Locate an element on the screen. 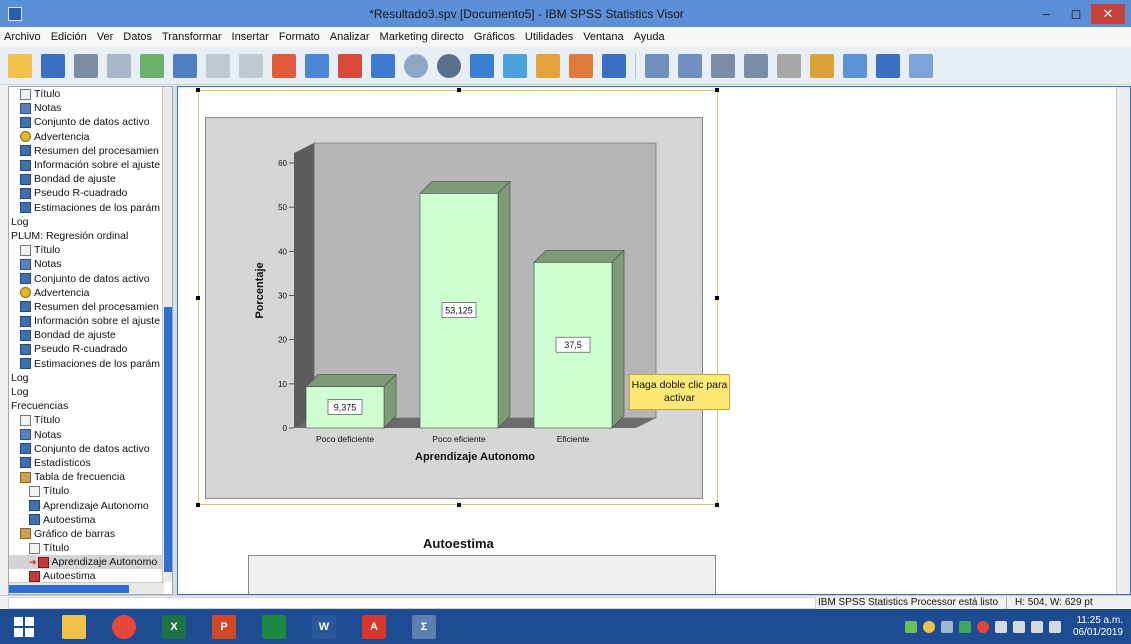 This screenshot has width=1131, height=644. arrow-left-icon is located at coordinates (657, 65).